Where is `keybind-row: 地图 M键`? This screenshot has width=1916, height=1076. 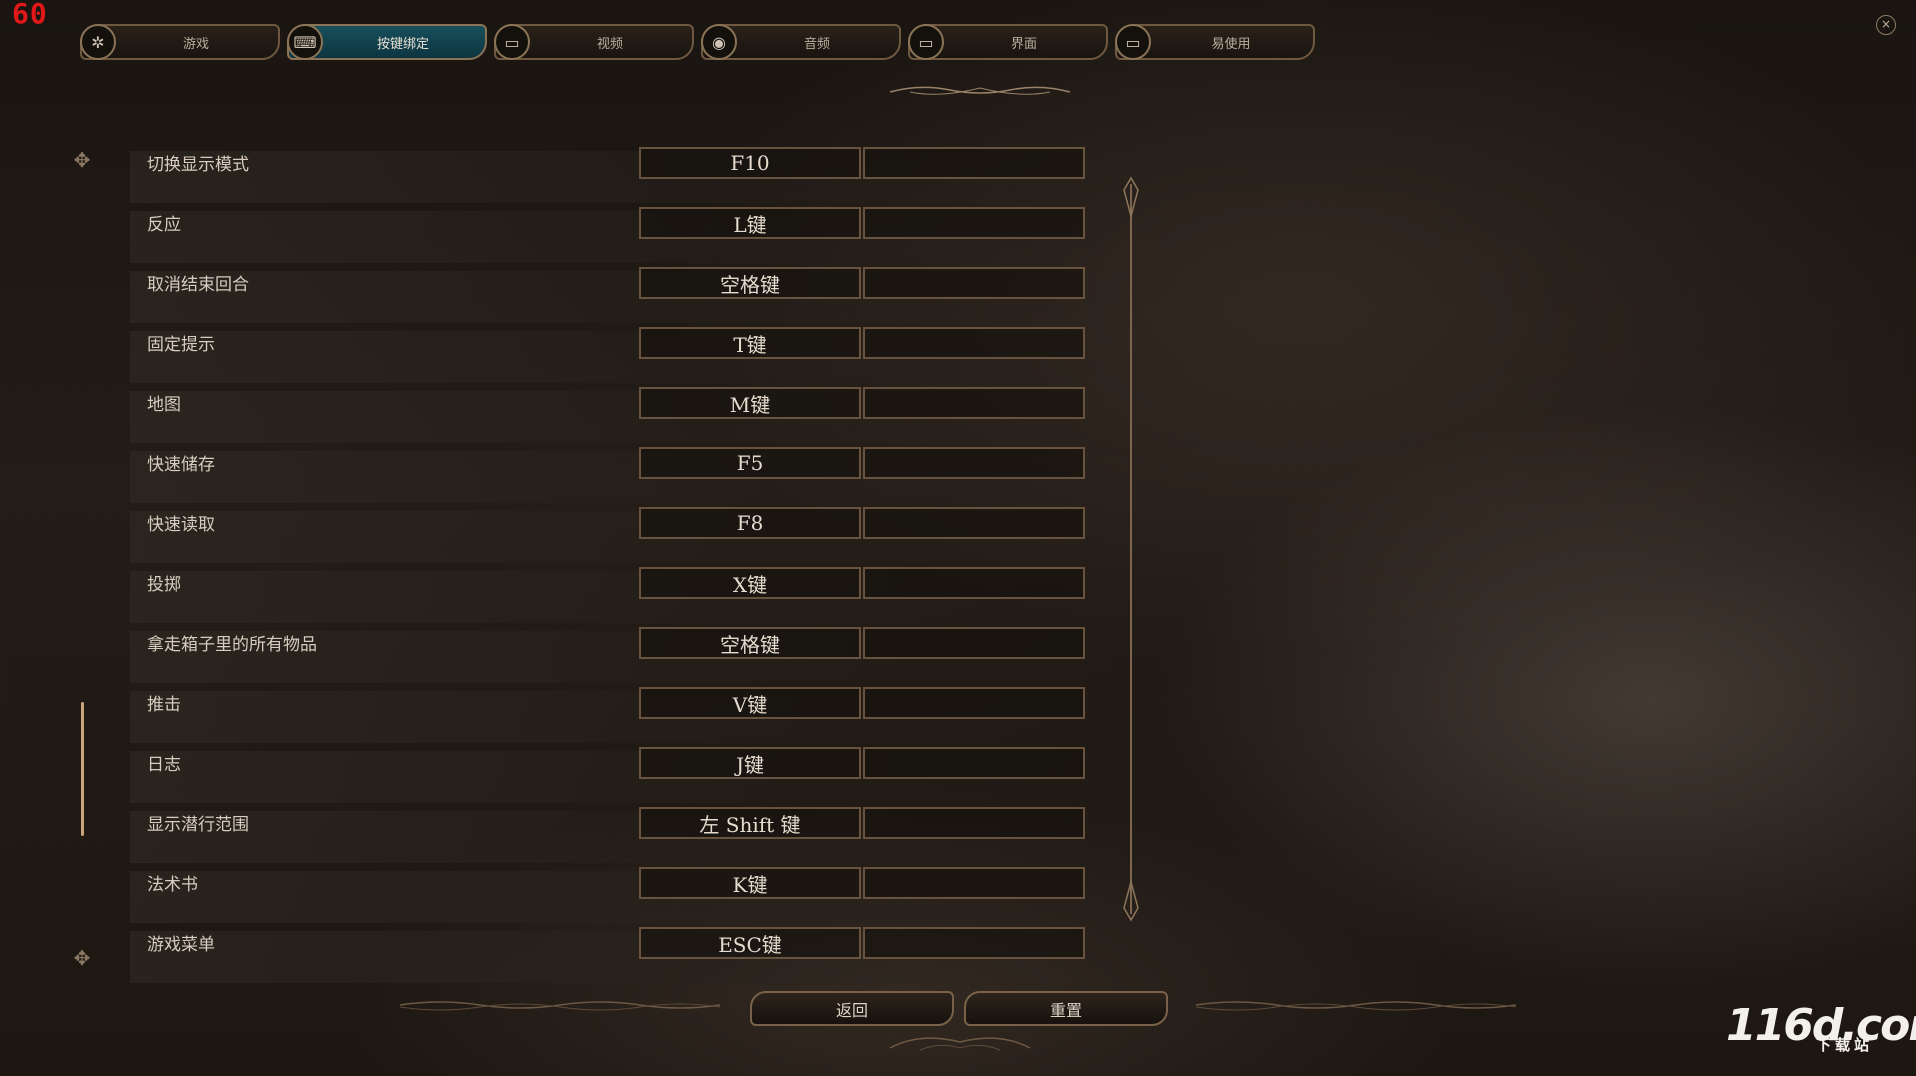 keybind-row: 地图 M键 is located at coordinates (625, 417).